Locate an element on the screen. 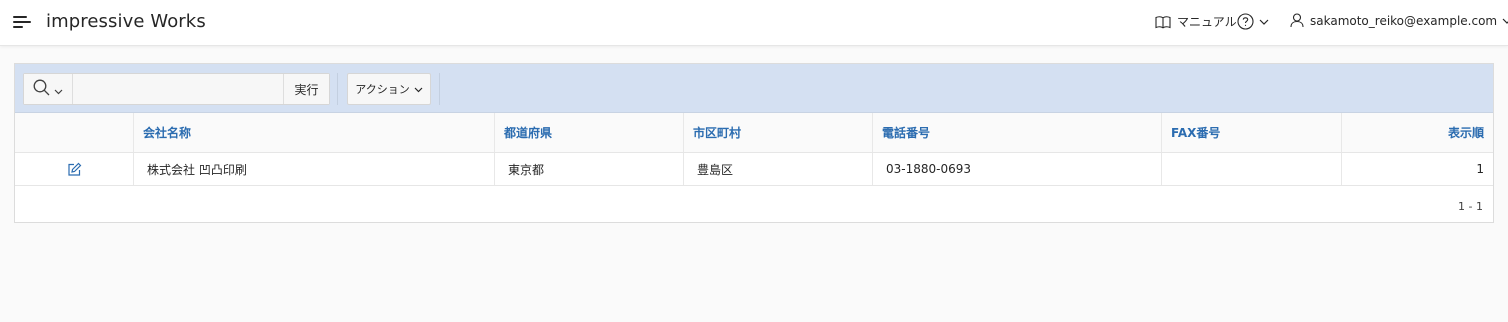 The width and height of the screenshot is (1508, 322). cell-fax is located at coordinates (1251, 169).